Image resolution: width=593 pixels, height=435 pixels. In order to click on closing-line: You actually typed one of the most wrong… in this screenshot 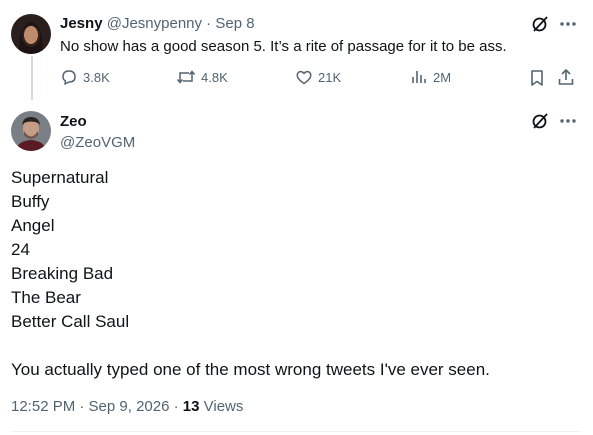, I will do `click(250, 369)`.